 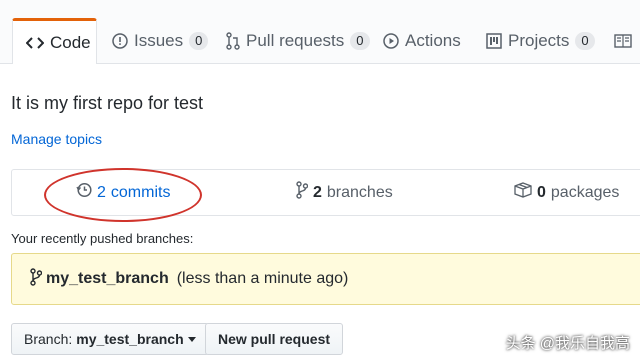 I want to click on repo-summary: 2 commits 2 branches 0 packages, so click(x=325, y=192).